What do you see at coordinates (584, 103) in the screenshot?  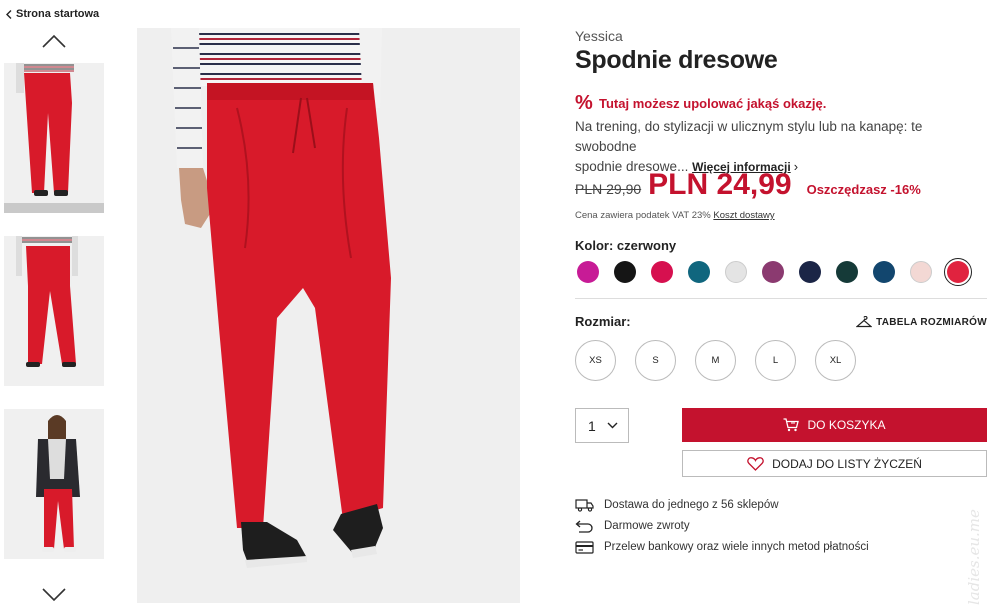 I see `percent-icon: %` at bounding box center [584, 103].